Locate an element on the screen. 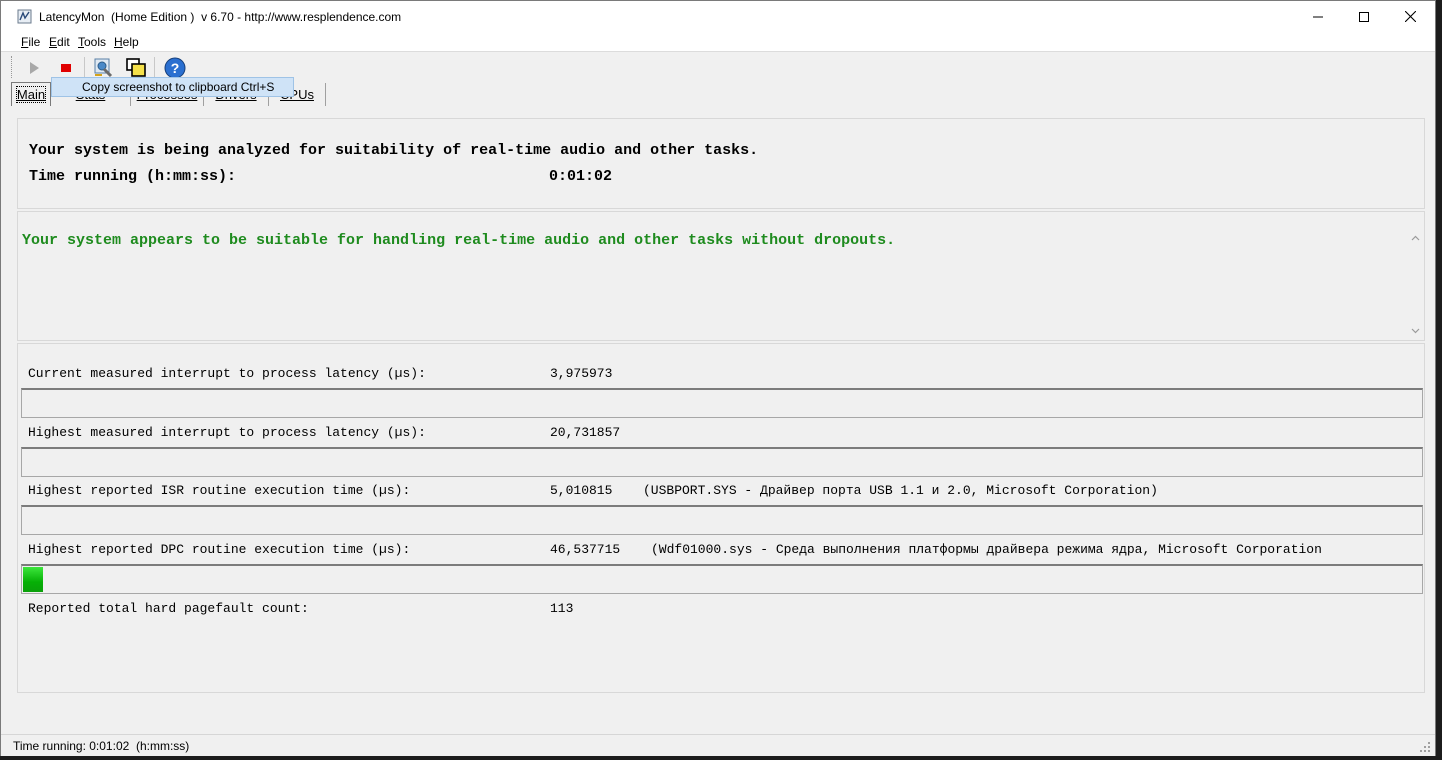  menu-help-label: elp is located at coordinates (130, 42).